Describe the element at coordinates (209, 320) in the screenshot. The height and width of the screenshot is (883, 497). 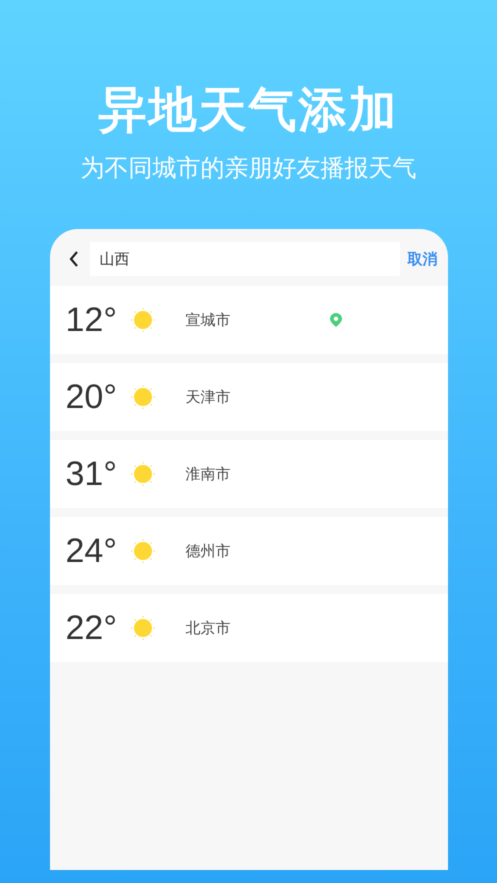
I see `city-name: 宣城市` at that location.